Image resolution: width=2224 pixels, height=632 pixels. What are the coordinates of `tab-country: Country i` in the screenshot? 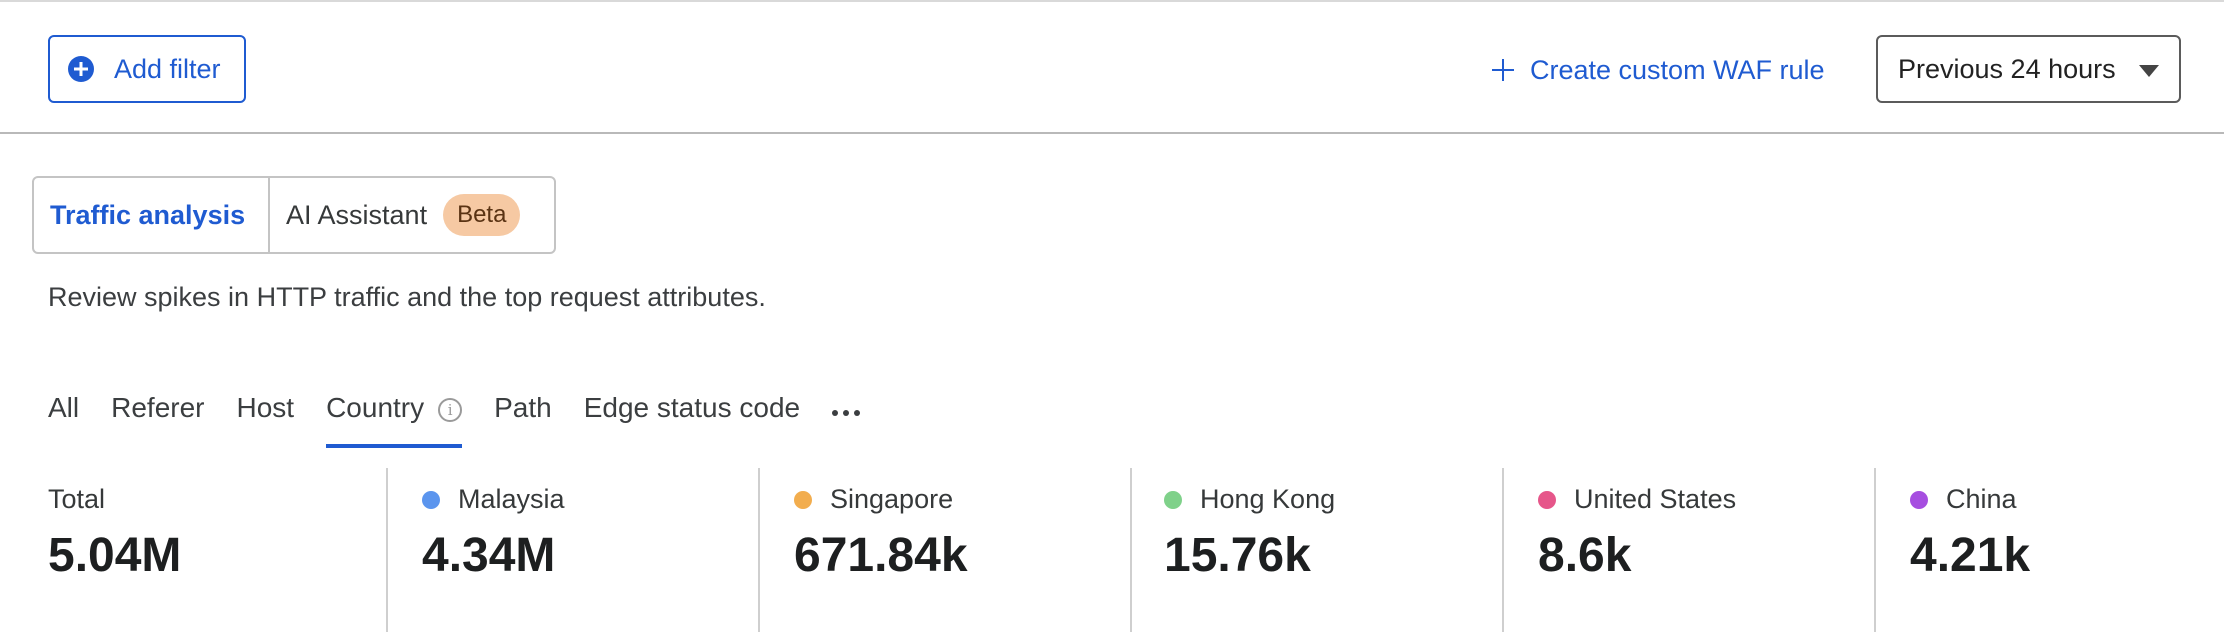 It's located at (394, 420).